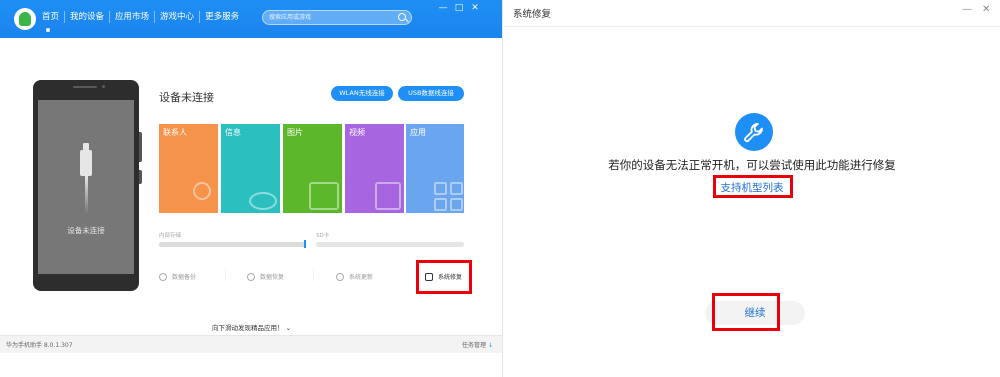  What do you see at coordinates (221, 17) in the screenshot?
I see `nav-more-services: 更多服务` at bounding box center [221, 17].